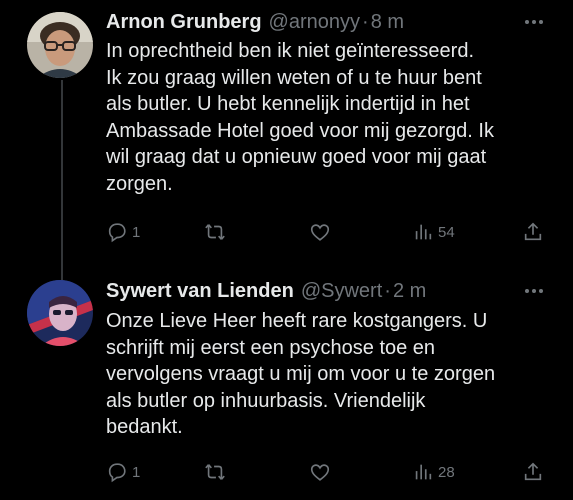  Describe the element at coordinates (200, 291) in the screenshot. I see `author-name: Sywert van Lienden` at that location.